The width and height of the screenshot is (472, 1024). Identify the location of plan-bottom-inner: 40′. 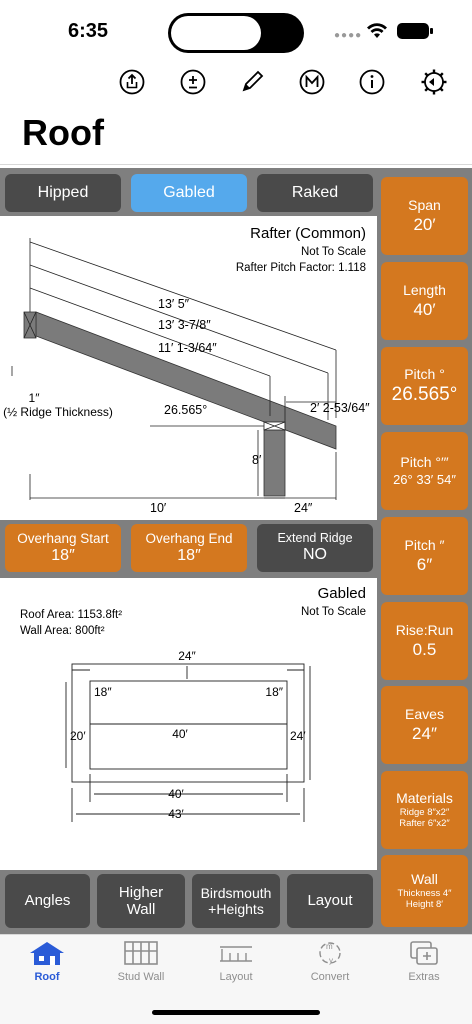
(176, 794).